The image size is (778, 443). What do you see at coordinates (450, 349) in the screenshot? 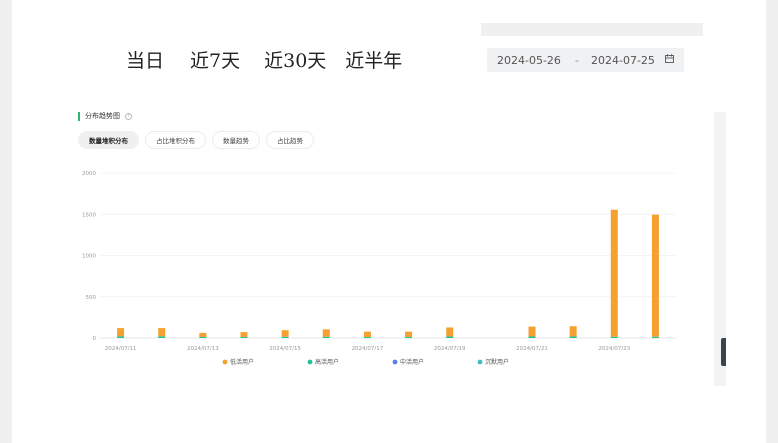
I see `x-tick-label: 2024/07/19` at bounding box center [450, 349].